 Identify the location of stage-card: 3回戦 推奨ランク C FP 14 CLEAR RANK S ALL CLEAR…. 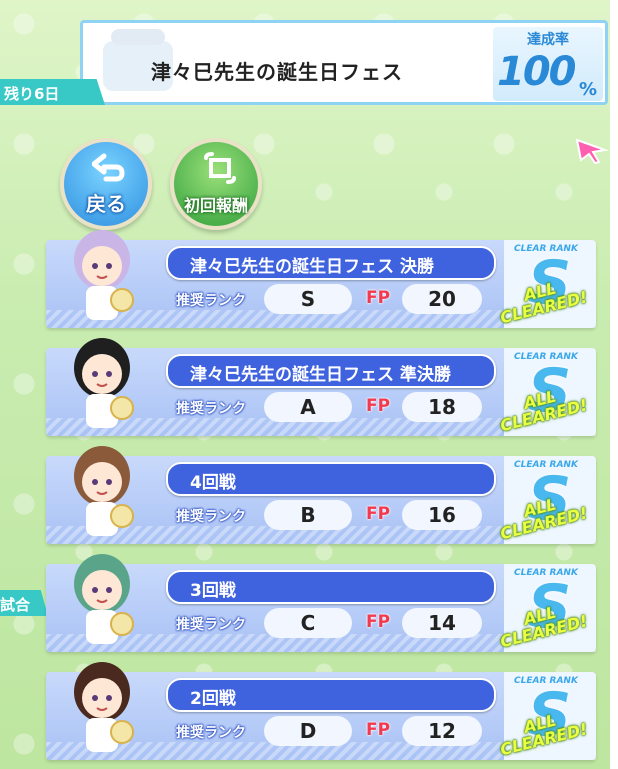
(321, 603).